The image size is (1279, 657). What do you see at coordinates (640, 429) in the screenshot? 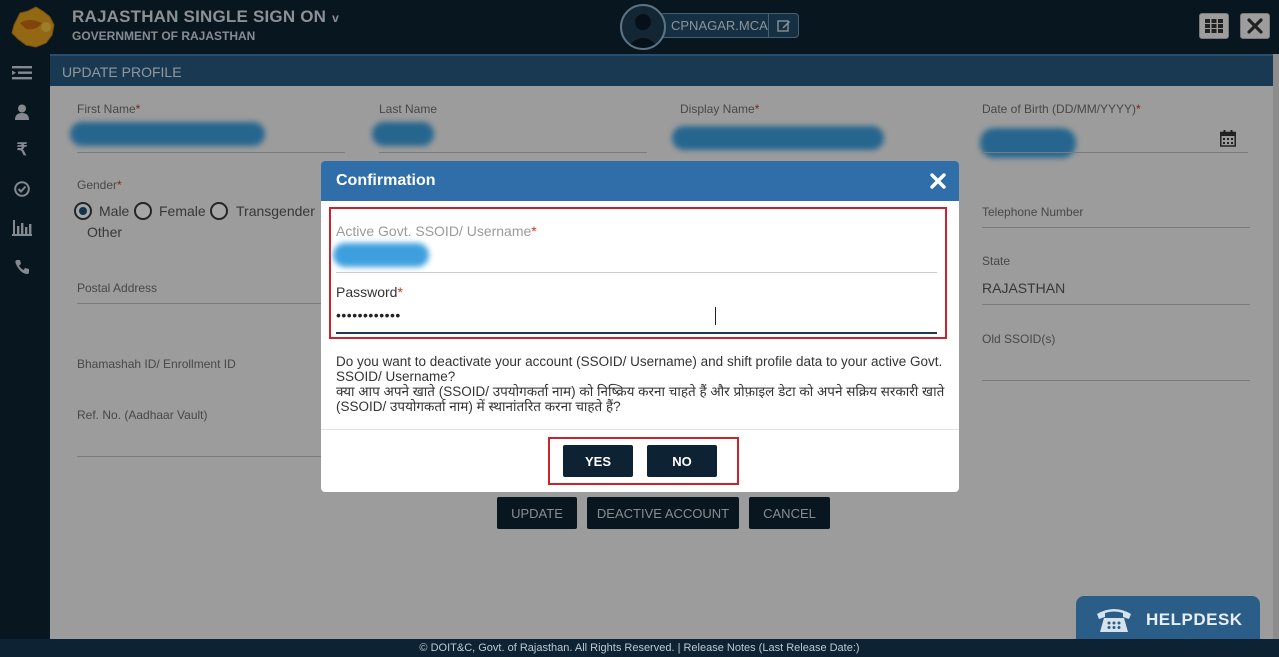
I see `dialog-divider` at bounding box center [640, 429].